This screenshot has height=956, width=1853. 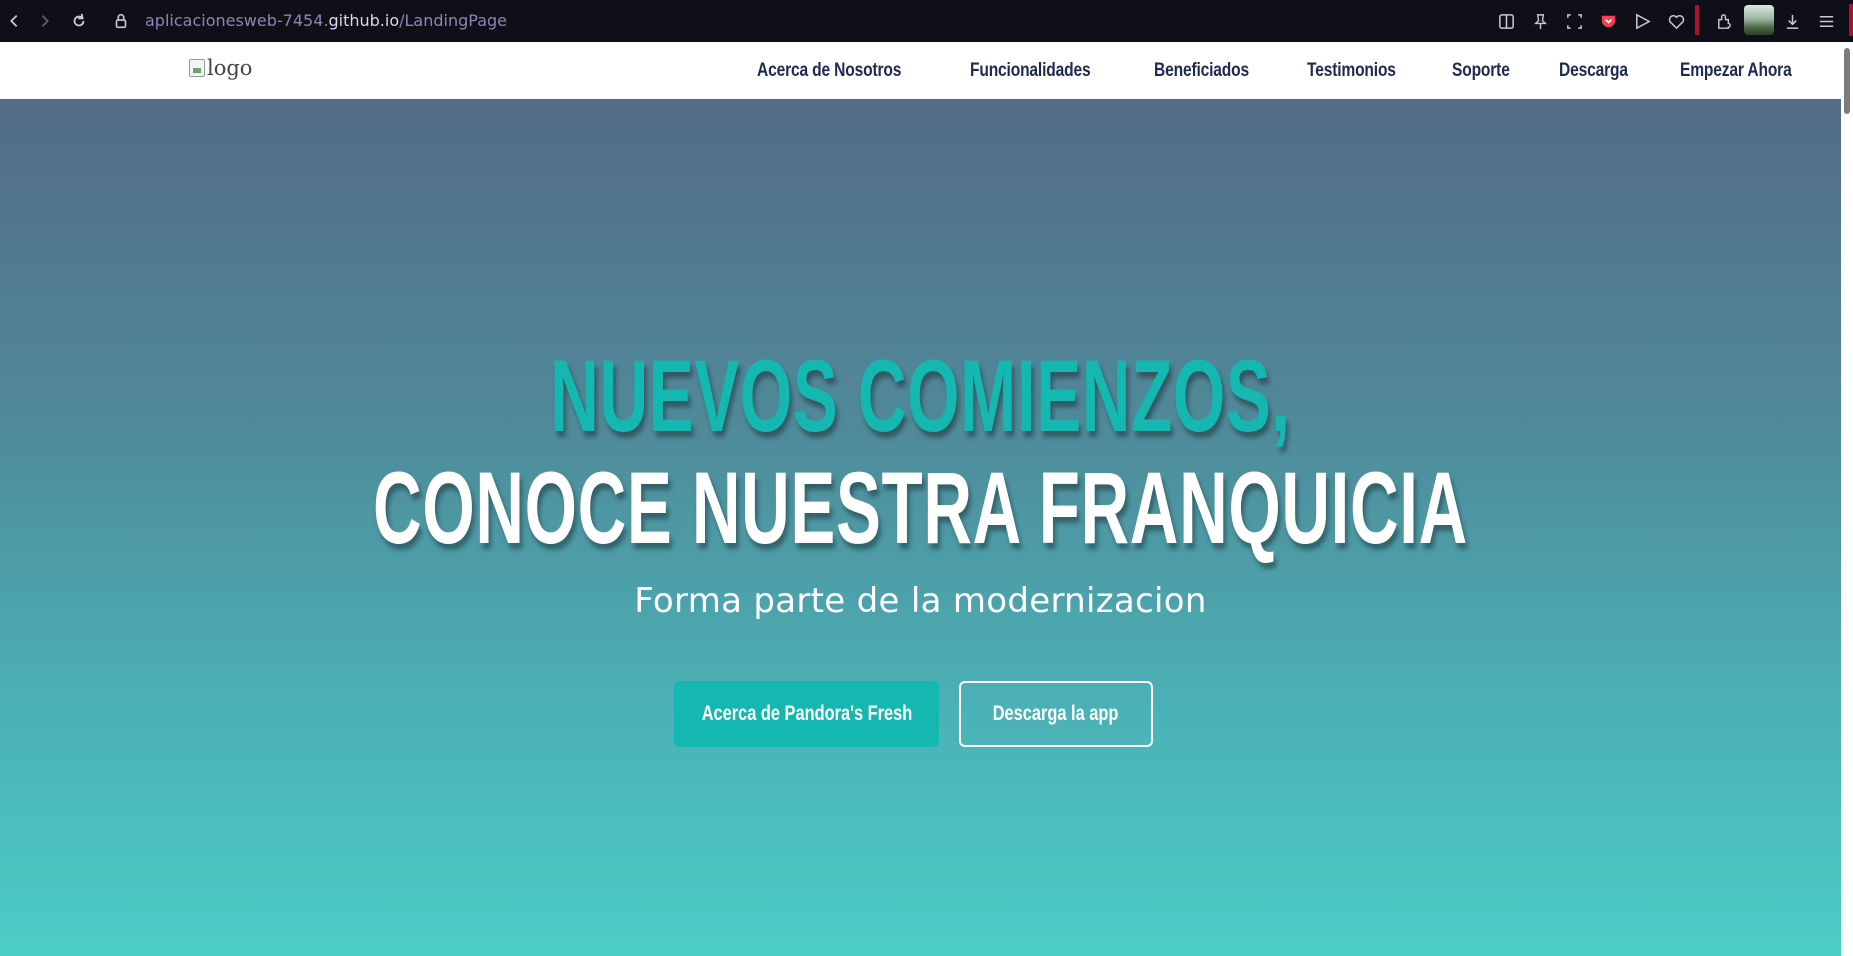 What do you see at coordinates (364, 20) in the screenshot?
I see `url-host: github.io` at bounding box center [364, 20].